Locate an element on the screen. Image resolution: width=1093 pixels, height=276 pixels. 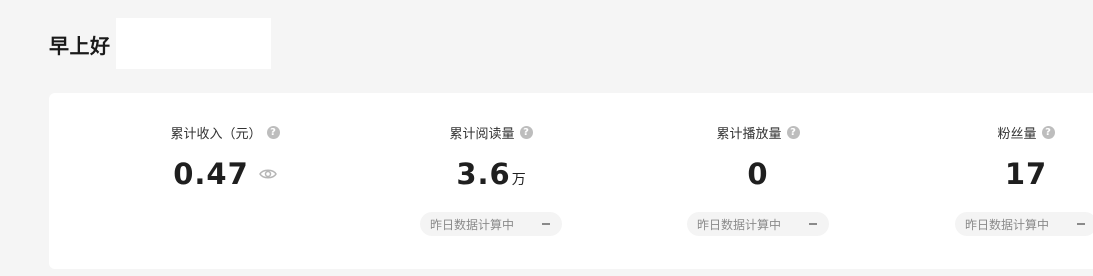
stat-income-label-row: 累计收入（元） ? is located at coordinates (225, 132).